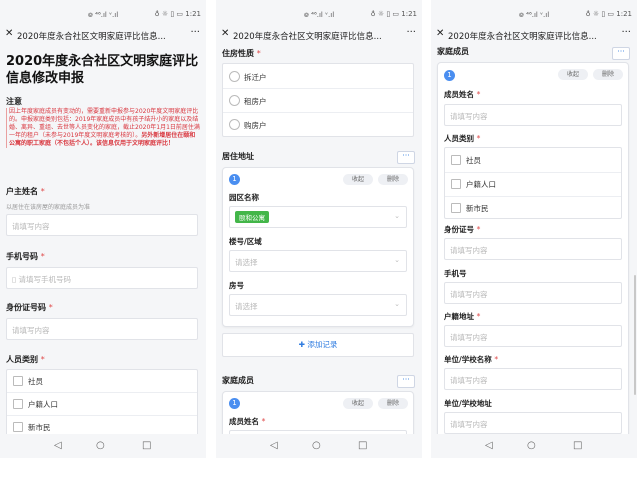  I want to click on id-label: 身份证号 *, so click(462, 229).